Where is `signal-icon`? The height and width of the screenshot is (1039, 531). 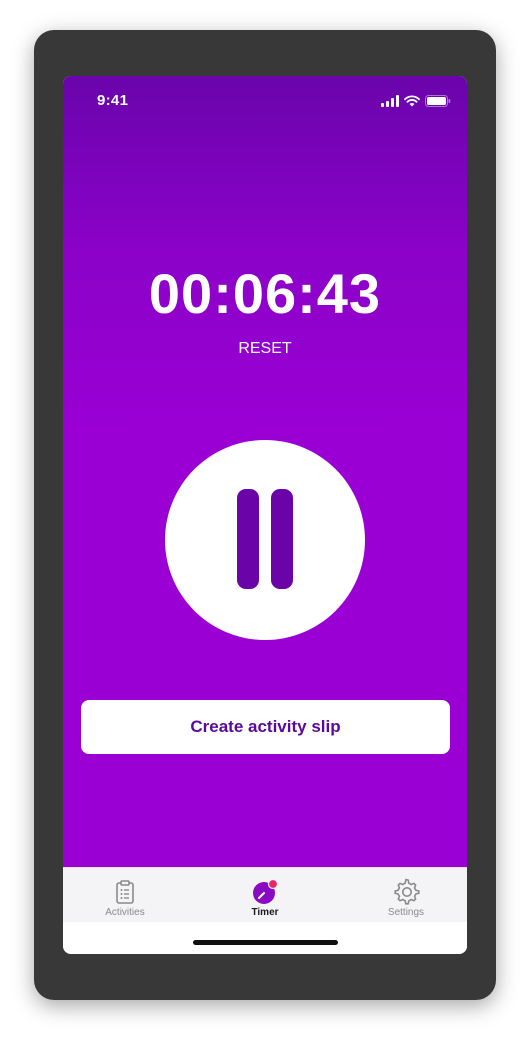 signal-icon is located at coordinates (390, 101).